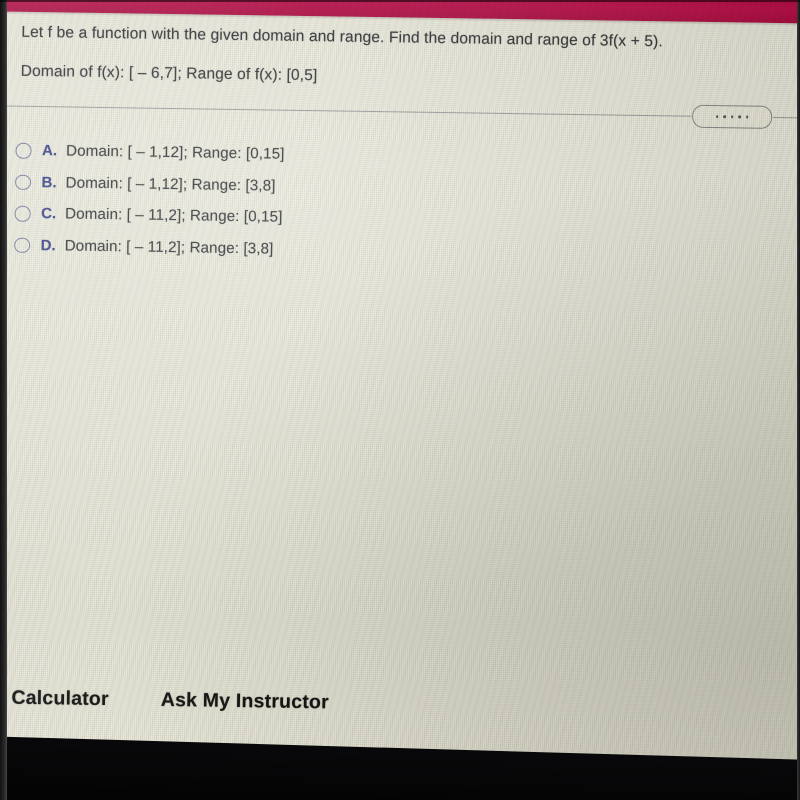 This screenshot has height=800, width=800. I want to click on choice-text: Domain: [ – 11,2]; Range: [0,15], so click(173, 215).